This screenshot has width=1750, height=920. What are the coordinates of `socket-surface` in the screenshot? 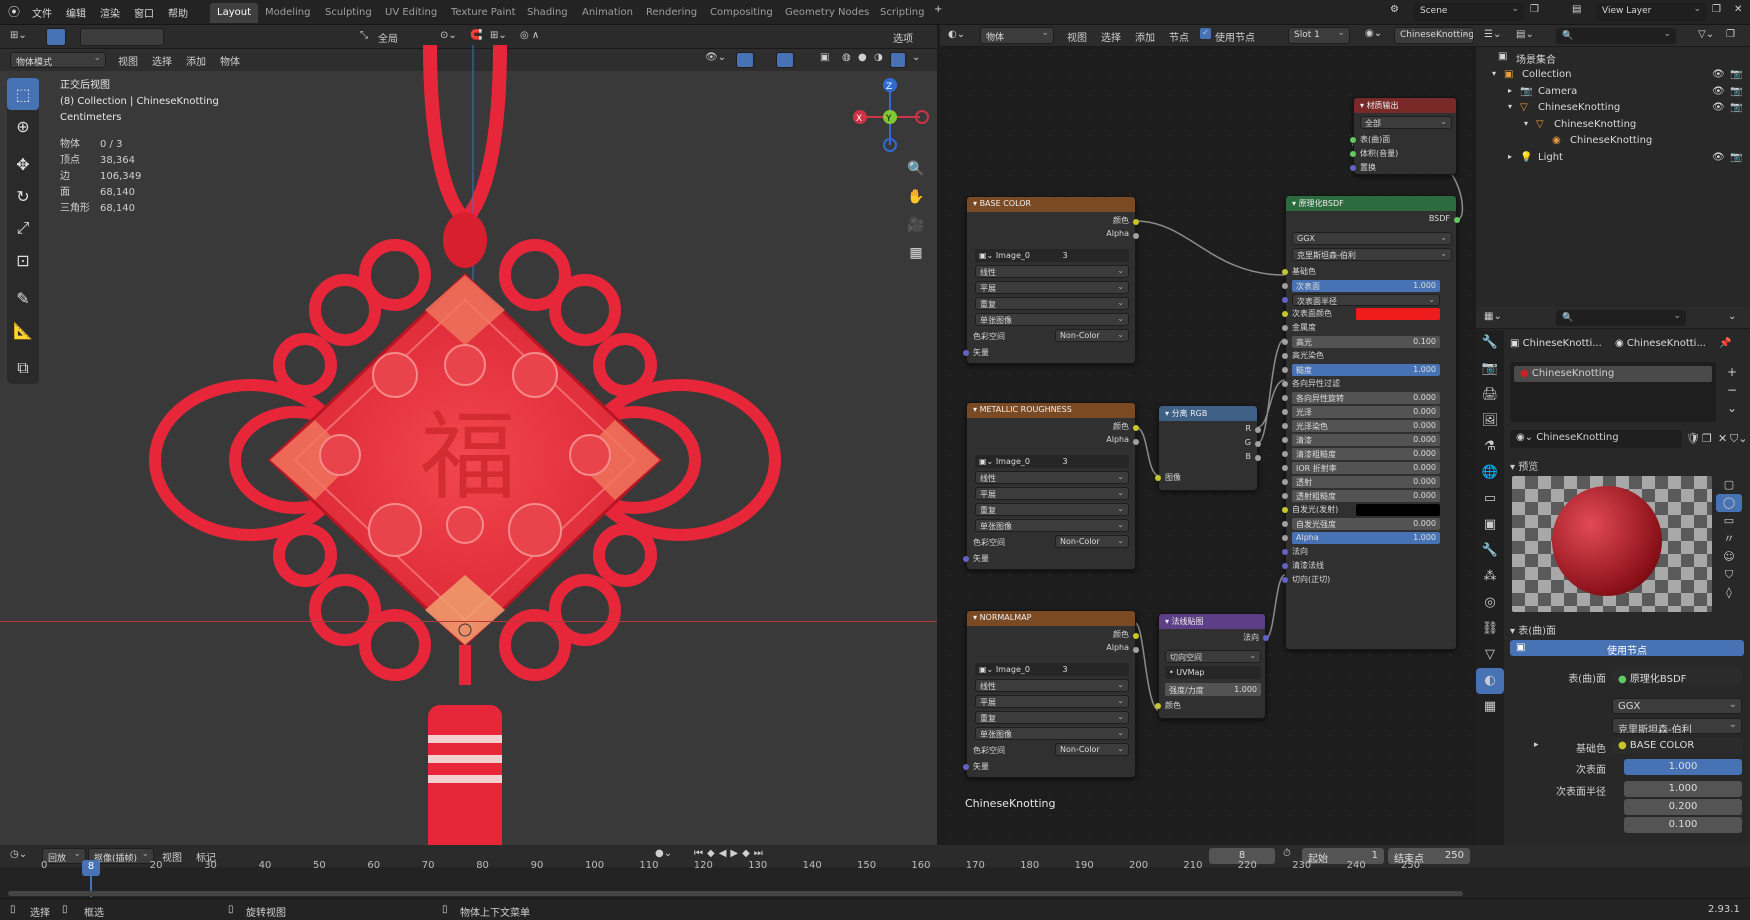 It's located at (1353, 140).